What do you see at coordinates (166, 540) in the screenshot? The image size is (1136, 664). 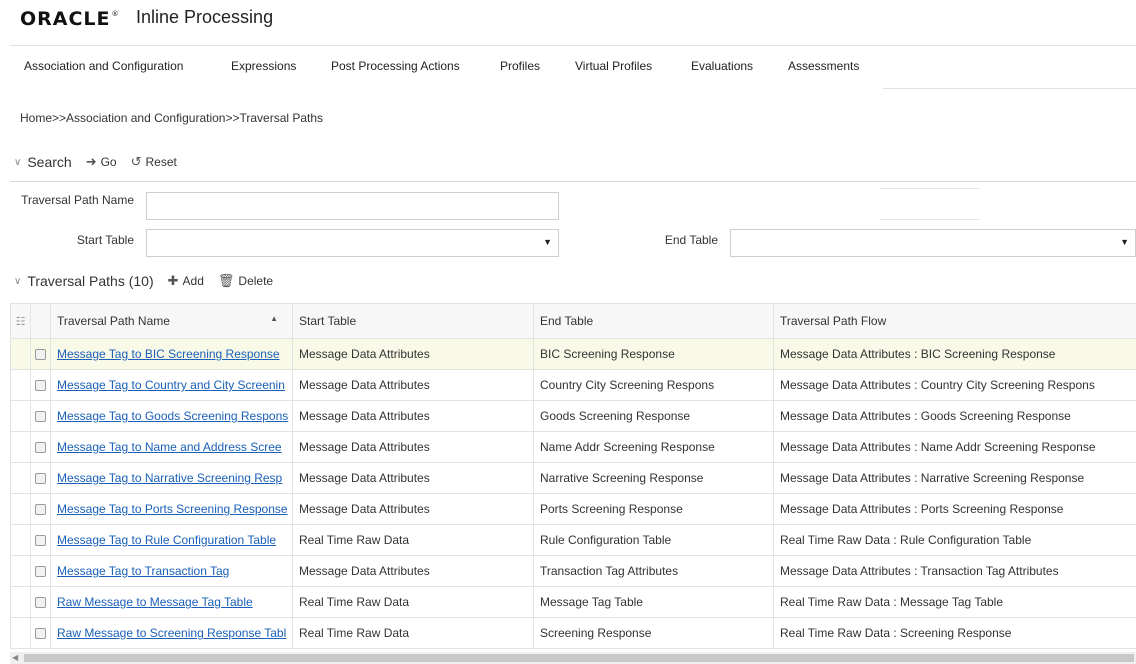 I see `traversal-path-link: Message Tag to Rule Configuration Table` at bounding box center [166, 540].